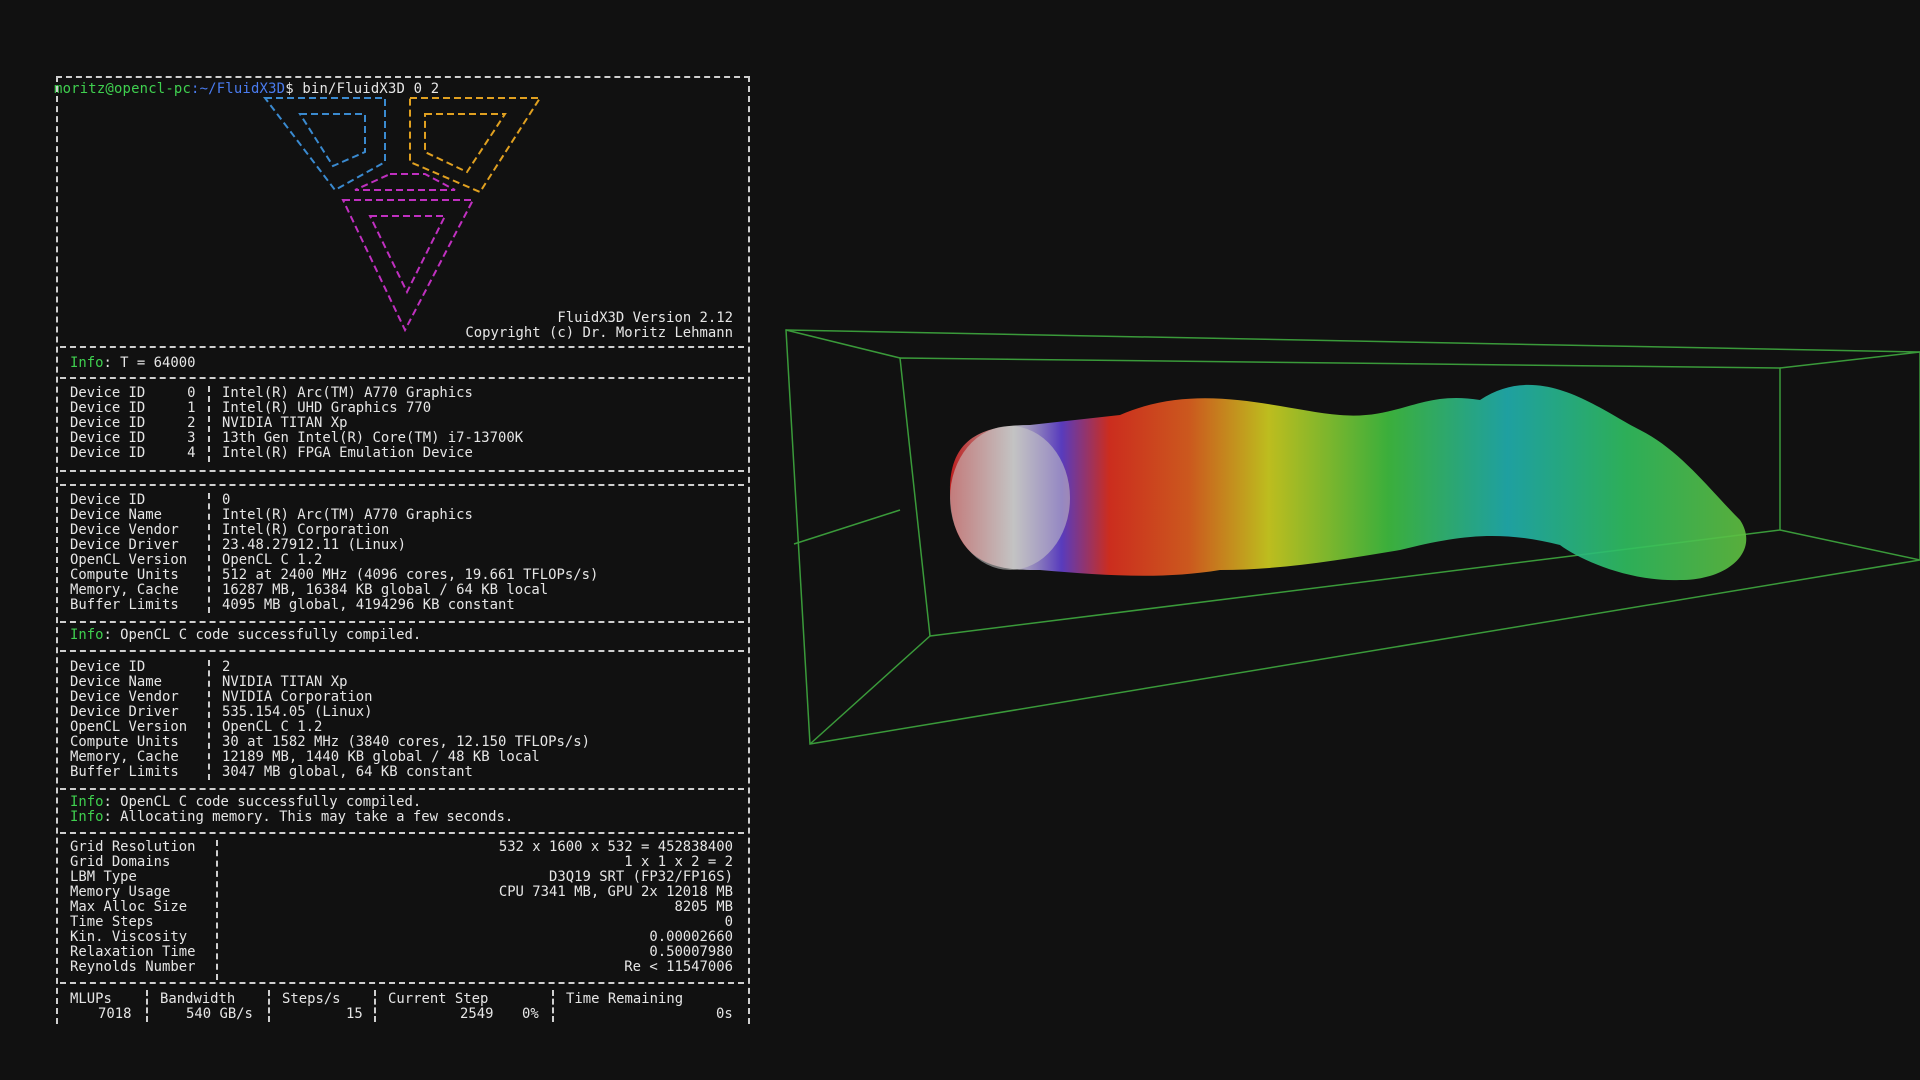 This screenshot has height=1080, width=1920. I want to click on steps-label: Steps/s, so click(311, 999).